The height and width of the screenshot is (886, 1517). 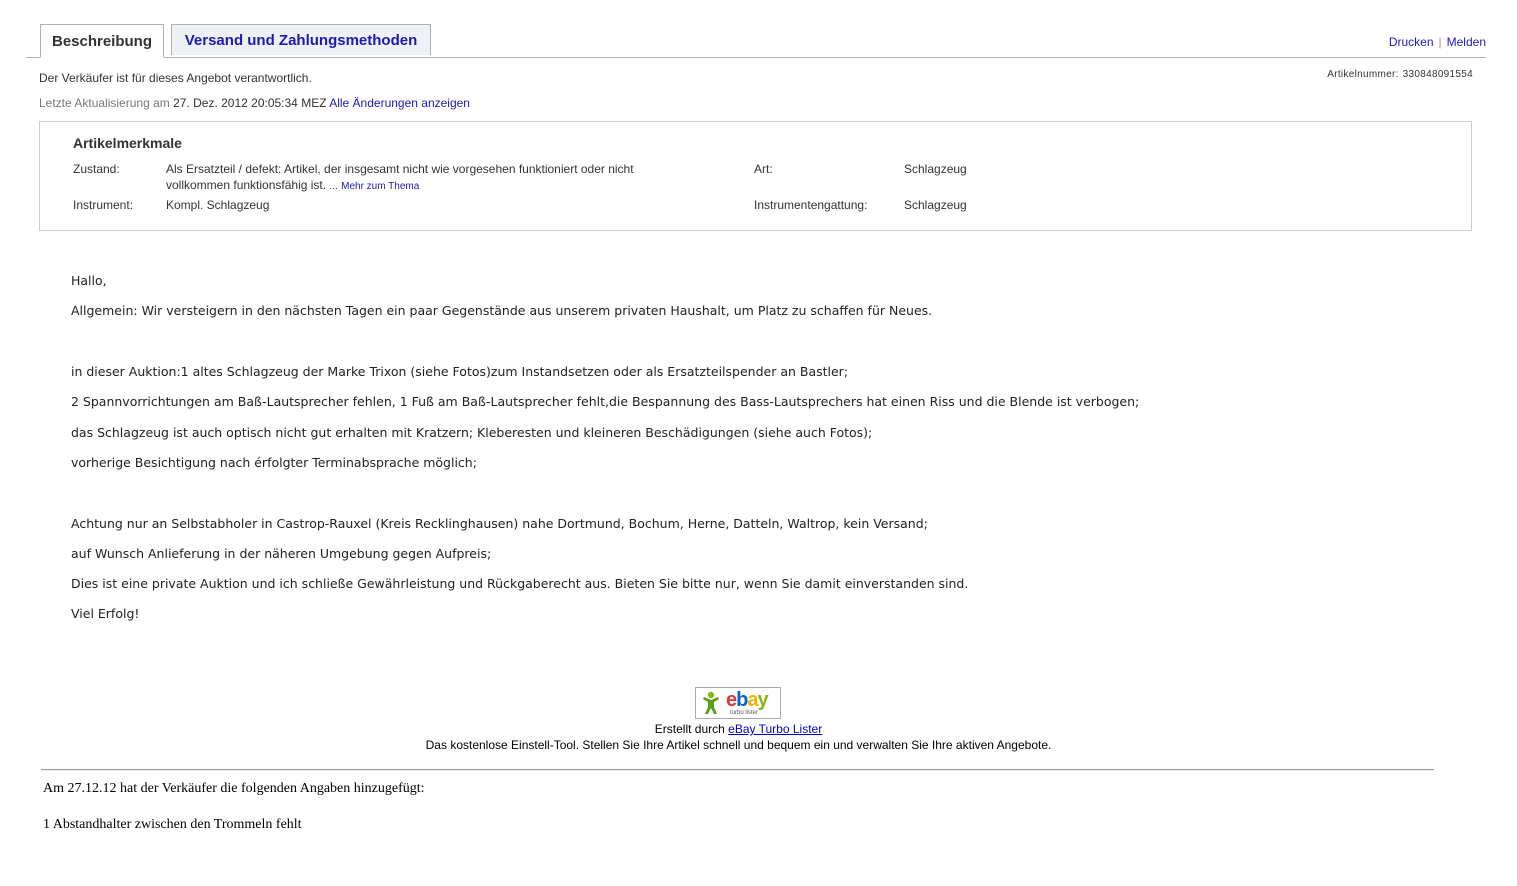 I want to click on tab-shipping-payment: Versand und Zahlungsmethoden, so click(x=301, y=39).